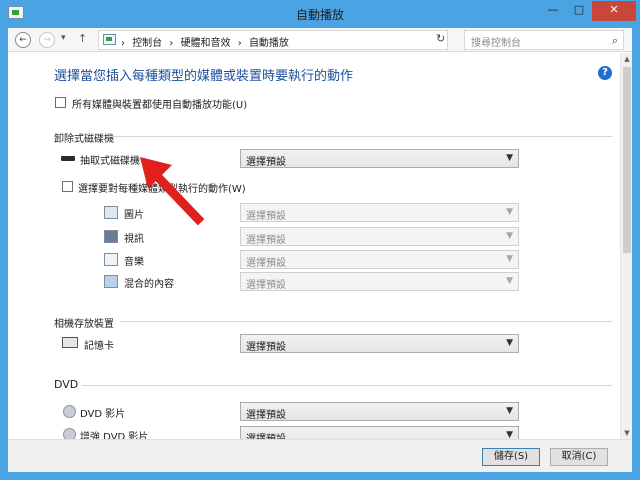 Image resolution: width=640 pixels, height=480 pixels. Describe the element at coordinates (379, 259) in the screenshot. I see `music-select: 選擇預設 ▼` at that location.